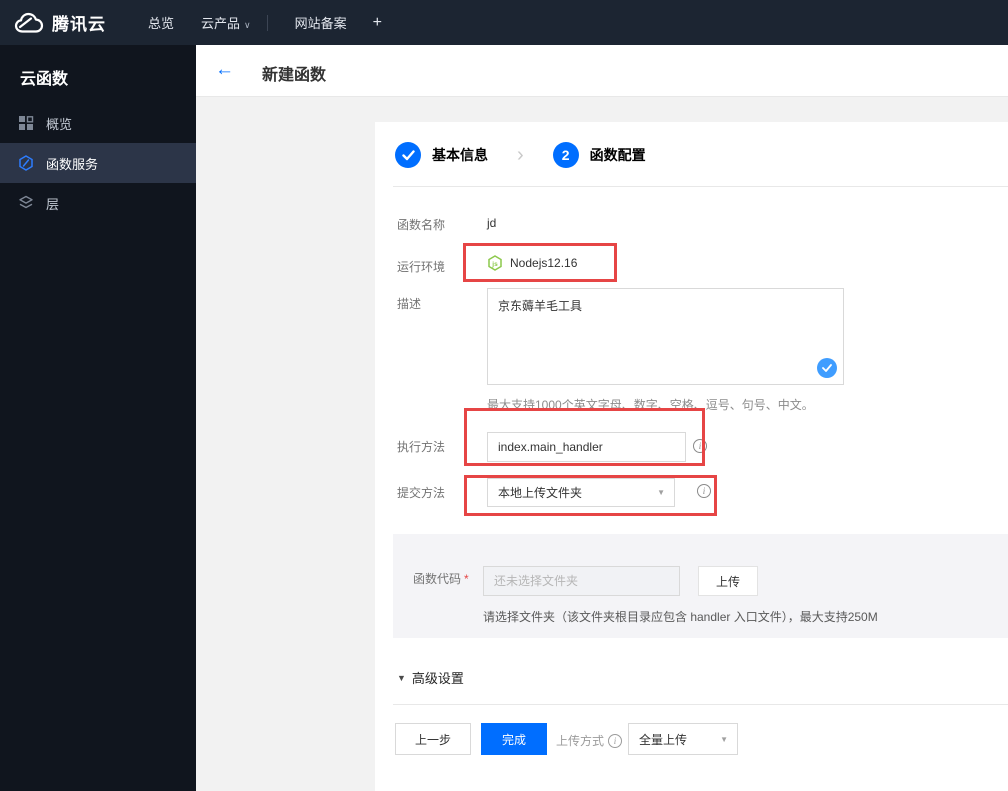 The height and width of the screenshot is (791, 1008). I want to click on sidebar-title: 云函数, so click(44, 79).